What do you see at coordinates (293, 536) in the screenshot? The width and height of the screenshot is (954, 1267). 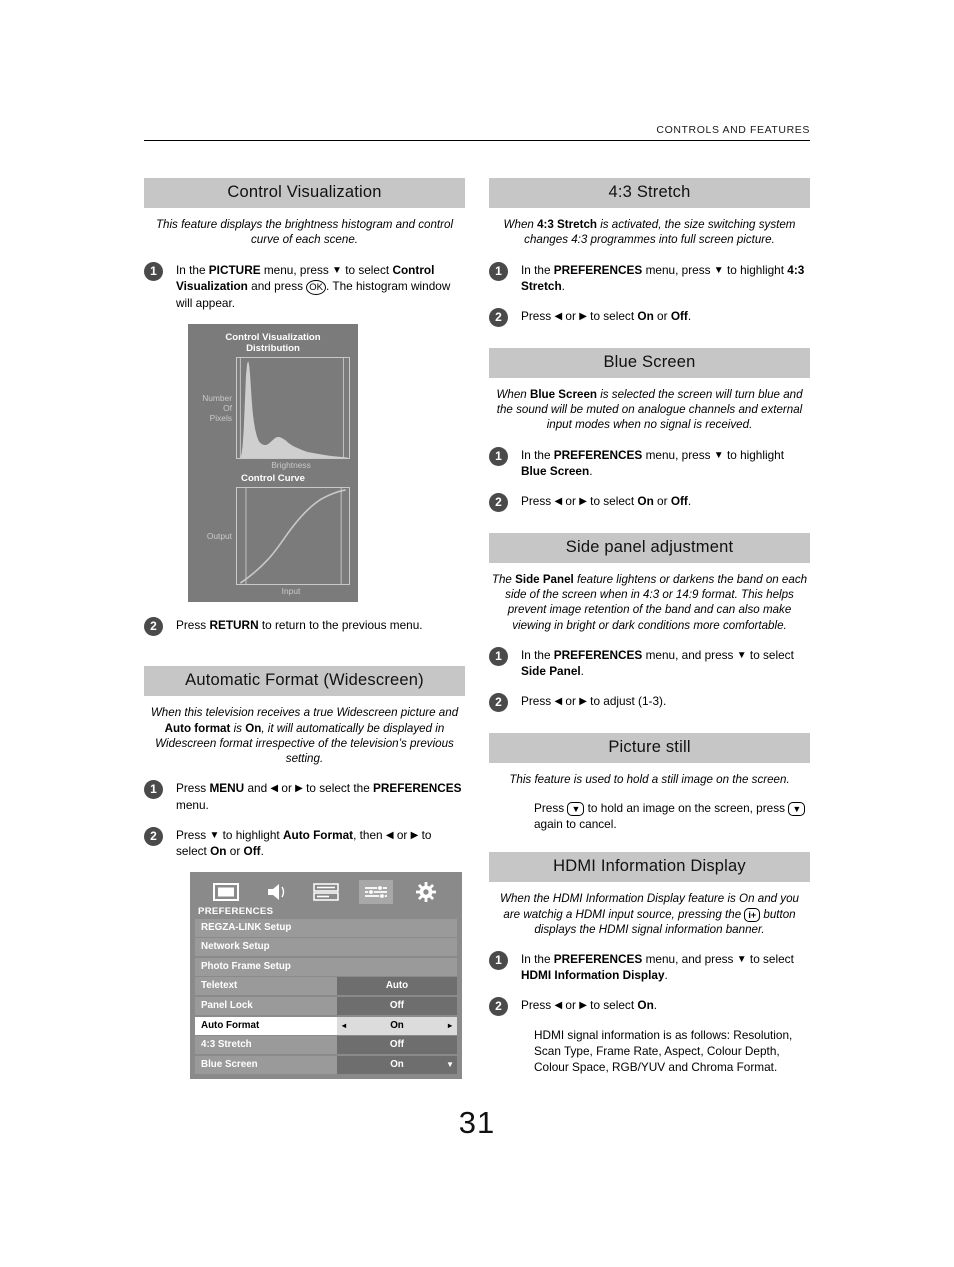 I see `control-curve-plot` at bounding box center [293, 536].